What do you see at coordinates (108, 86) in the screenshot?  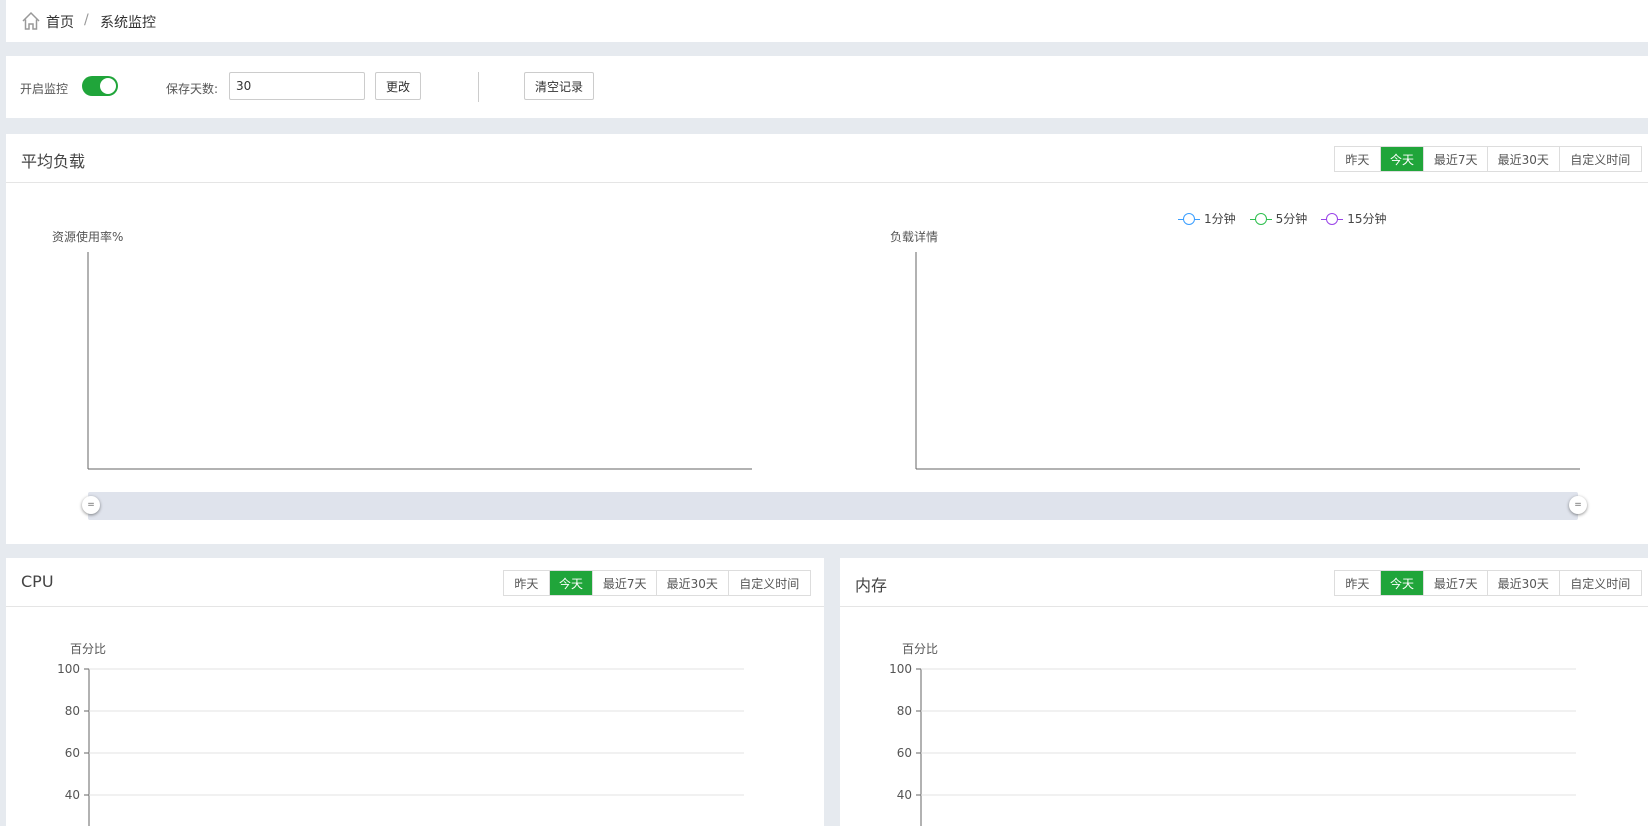 I see `toggle-knob` at bounding box center [108, 86].